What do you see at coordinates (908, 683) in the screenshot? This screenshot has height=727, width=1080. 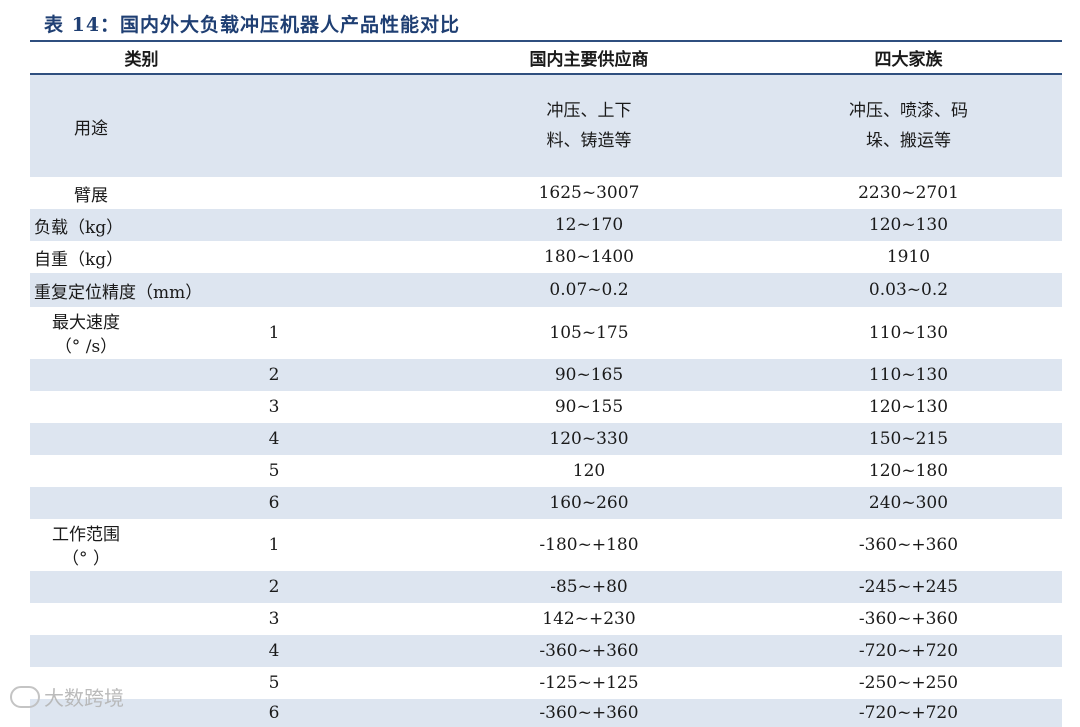 I see `cell-big4: -250~+250` at bounding box center [908, 683].